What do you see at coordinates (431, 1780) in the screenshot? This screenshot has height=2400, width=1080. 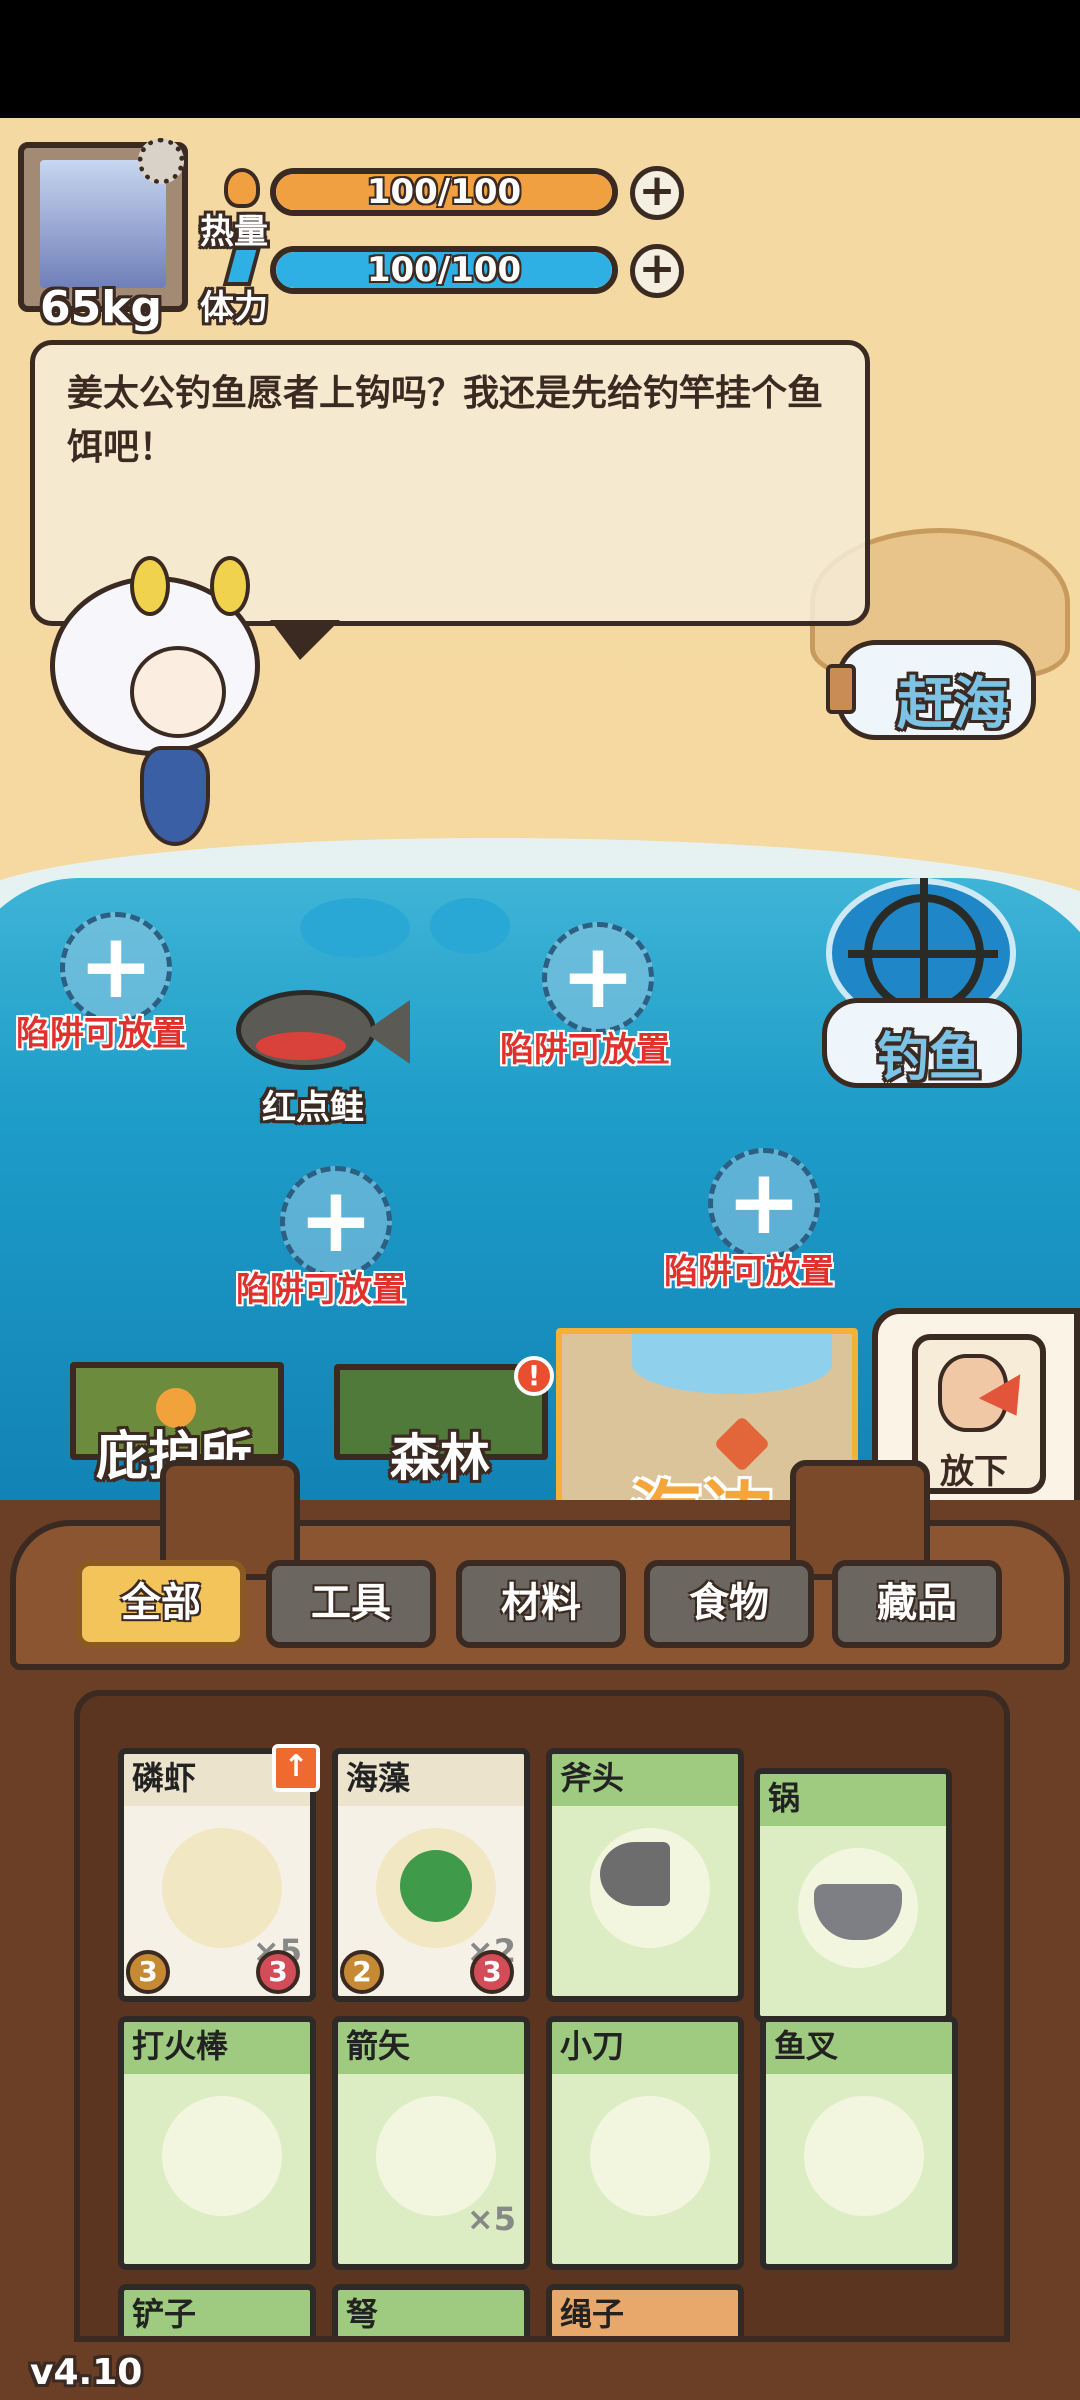 I see `item-name: 海藻` at bounding box center [431, 1780].